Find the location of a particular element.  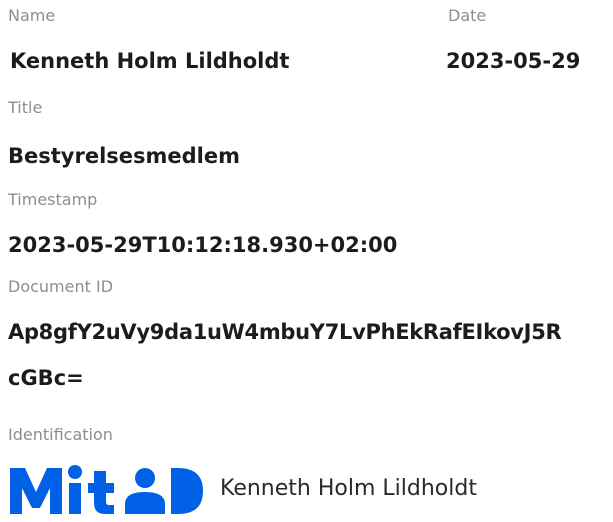

name-label: Name is located at coordinates (32, 15).